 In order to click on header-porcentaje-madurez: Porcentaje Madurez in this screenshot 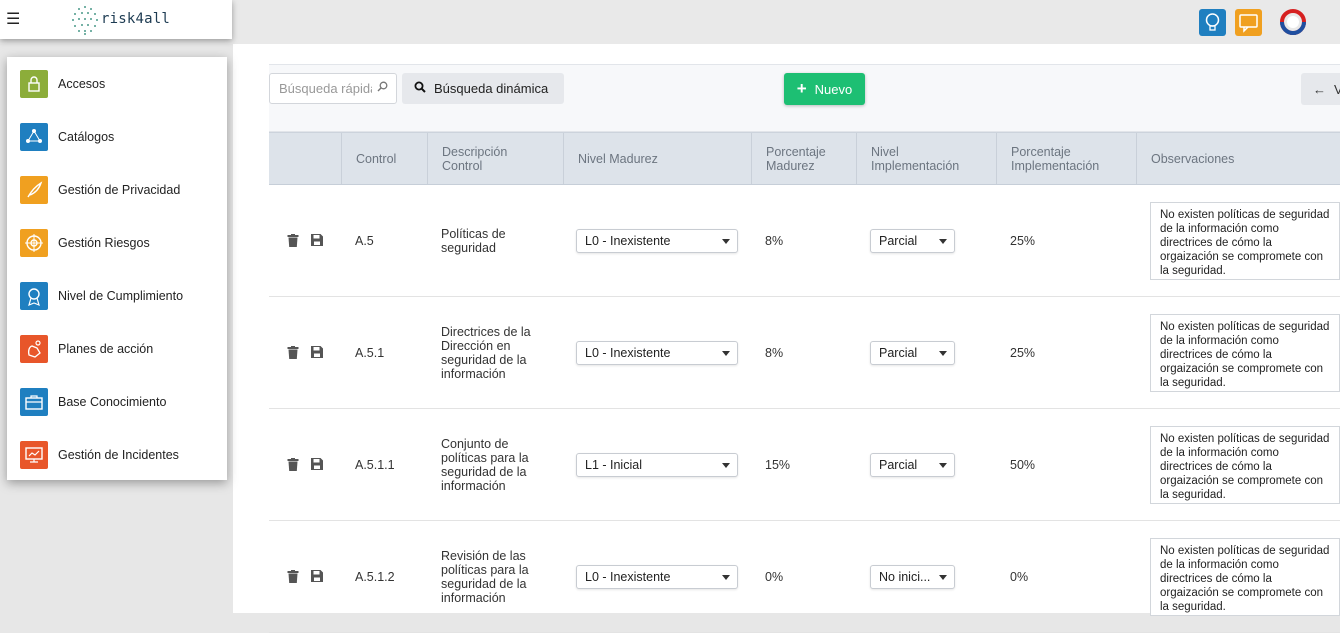, I will do `click(803, 158)`.